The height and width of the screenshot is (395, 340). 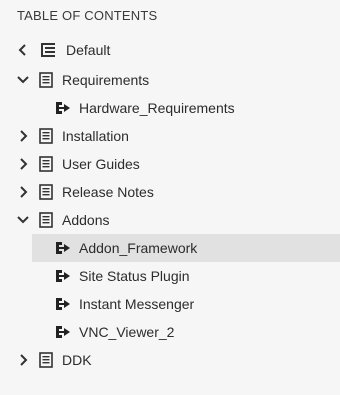 I want to click on toc-item-addon-framework: Addon_Framework, so click(x=186, y=248).